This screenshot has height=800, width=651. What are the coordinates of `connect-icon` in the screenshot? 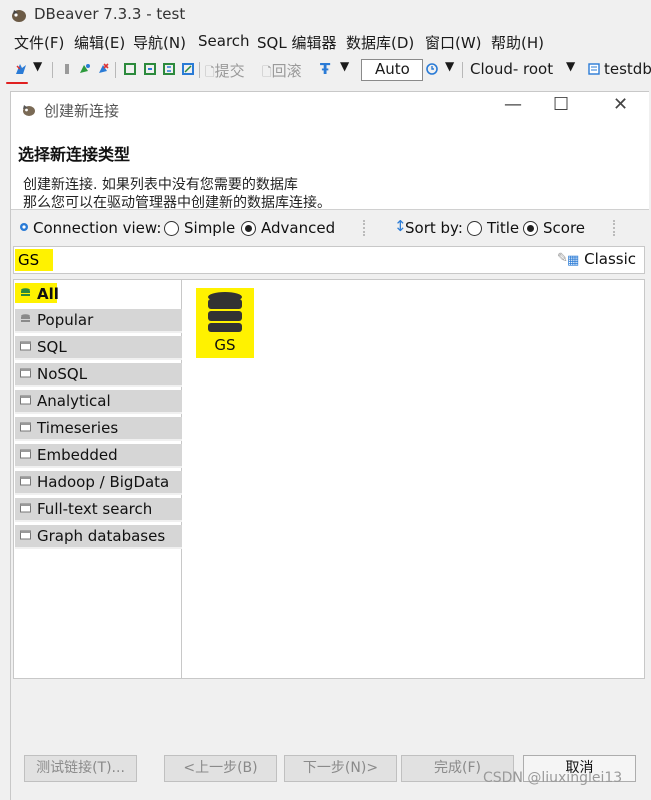 It's located at (85, 69).